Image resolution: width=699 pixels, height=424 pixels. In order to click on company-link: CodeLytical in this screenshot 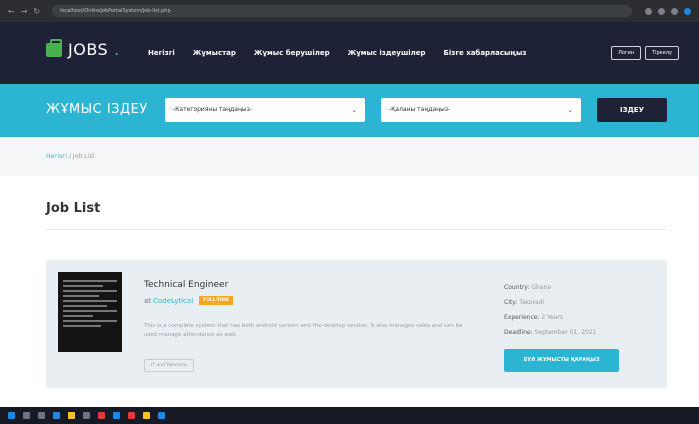, I will do `click(173, 301)`.